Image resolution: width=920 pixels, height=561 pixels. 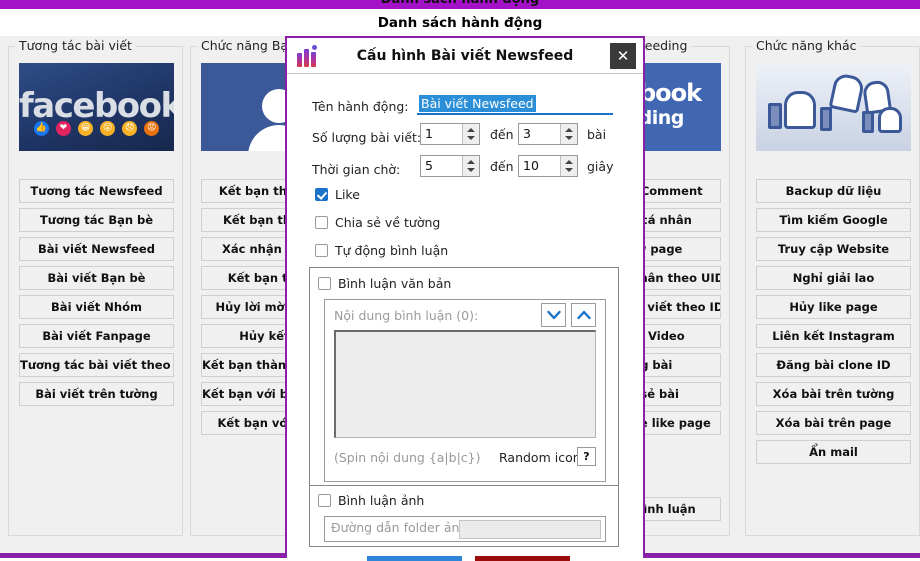 I want to click on image-folder-path-field: Đường dẫn folder ảnh:, so click(x=465, y=529).